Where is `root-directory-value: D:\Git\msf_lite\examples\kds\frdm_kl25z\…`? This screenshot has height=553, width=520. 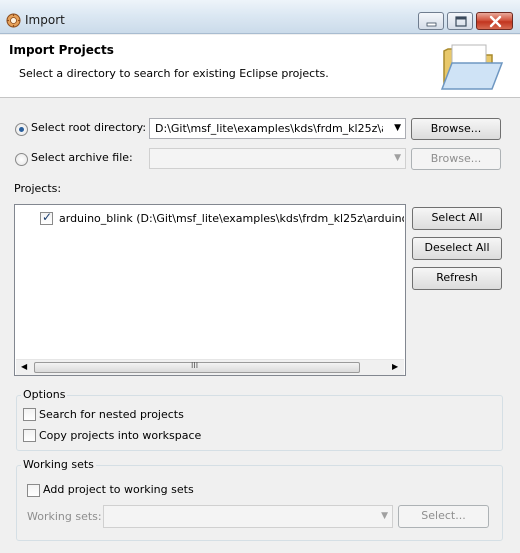
root-directory-value: D:\Git\msf_lite\examples\kds\frdm_kl25z\… is located at coordinates (269, 128).